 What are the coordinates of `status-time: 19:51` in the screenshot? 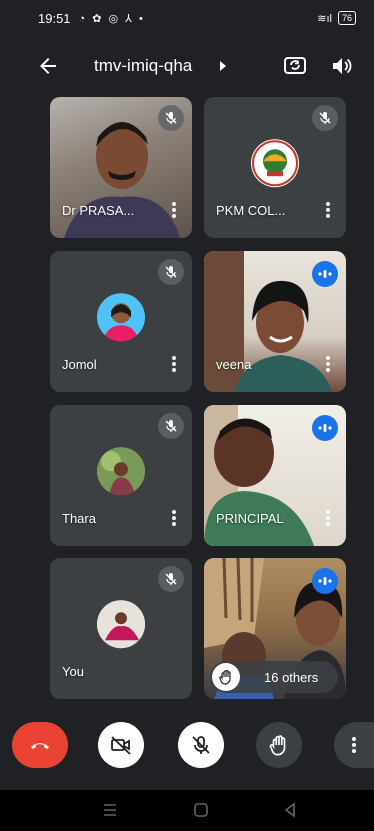 It's located at (54, 18).